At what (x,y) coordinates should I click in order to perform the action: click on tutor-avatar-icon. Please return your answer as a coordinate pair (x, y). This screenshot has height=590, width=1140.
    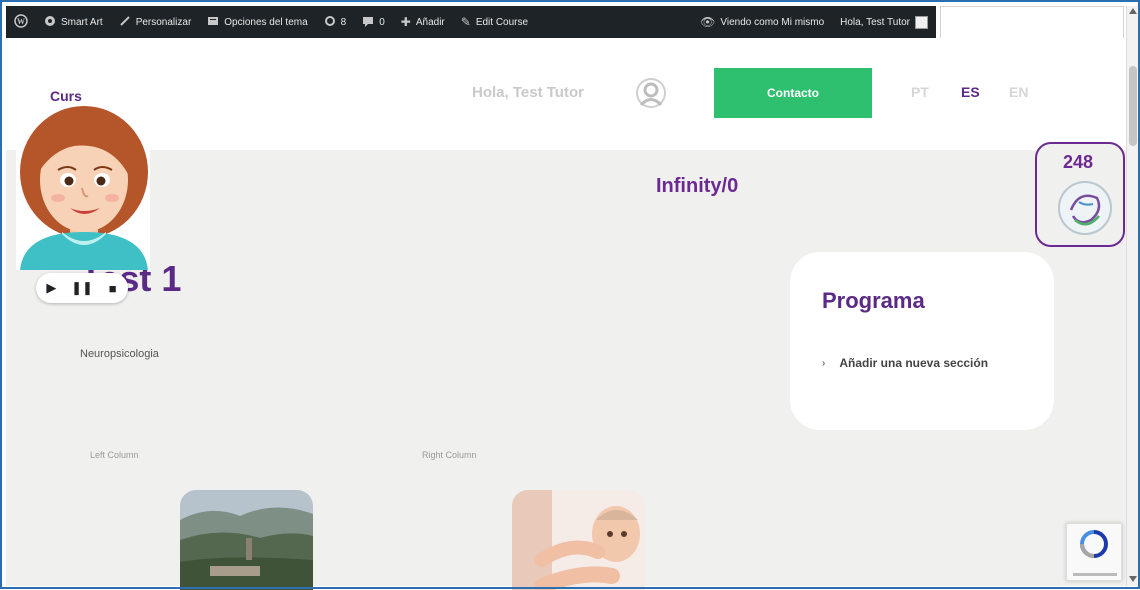
    Looking at the image, I should click on (83, 188).